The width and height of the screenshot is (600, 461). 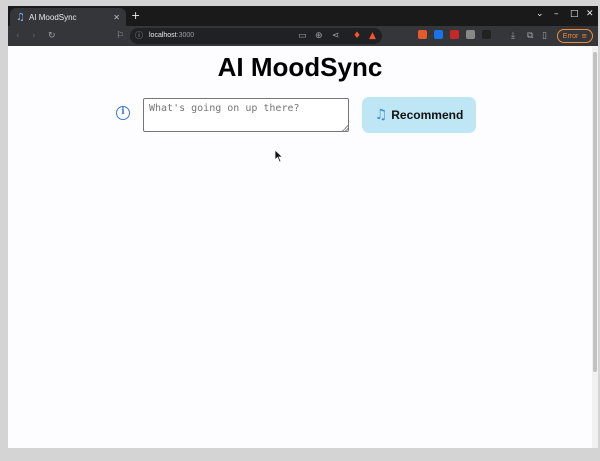 What do you see at coordinates (303, 16) in the screenshot?
I see `tab-bar: ♫ AI MoodSync ✕ + ⌄ – □ ✕` at bounding box center [303, 16].